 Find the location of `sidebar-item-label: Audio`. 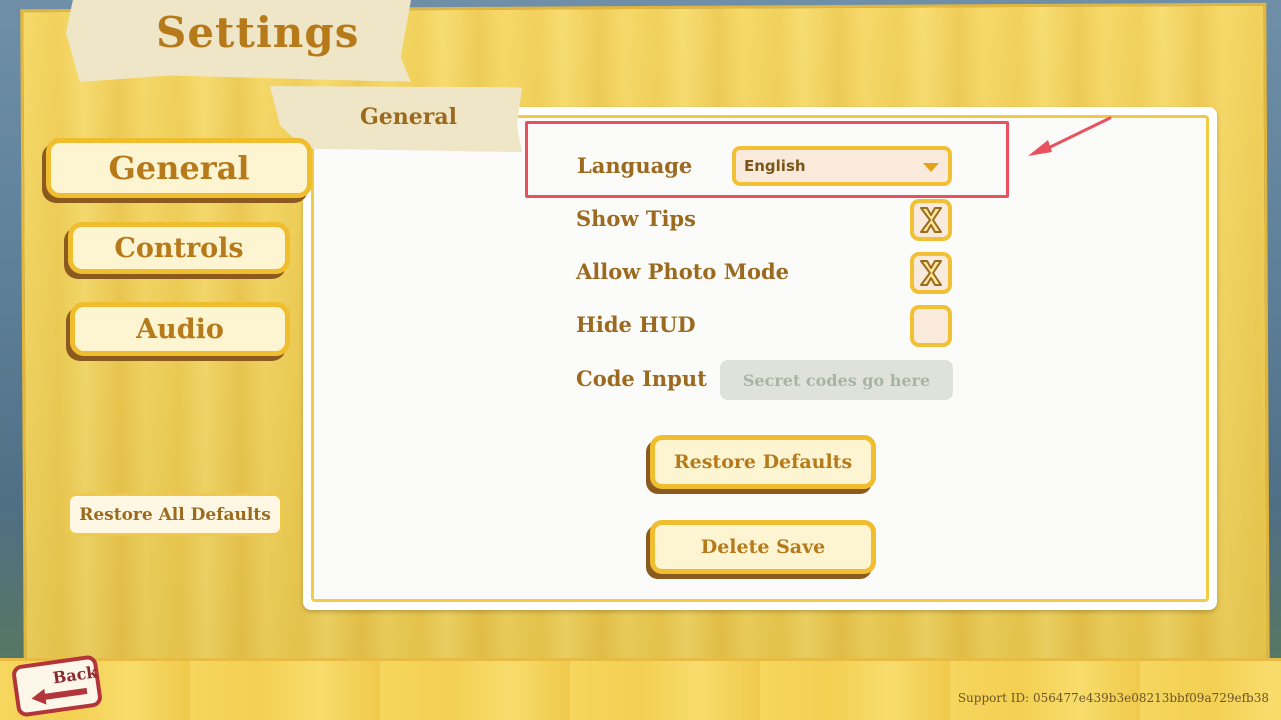

sidebar-item-label: Audio is located at coordinates (180, 329).